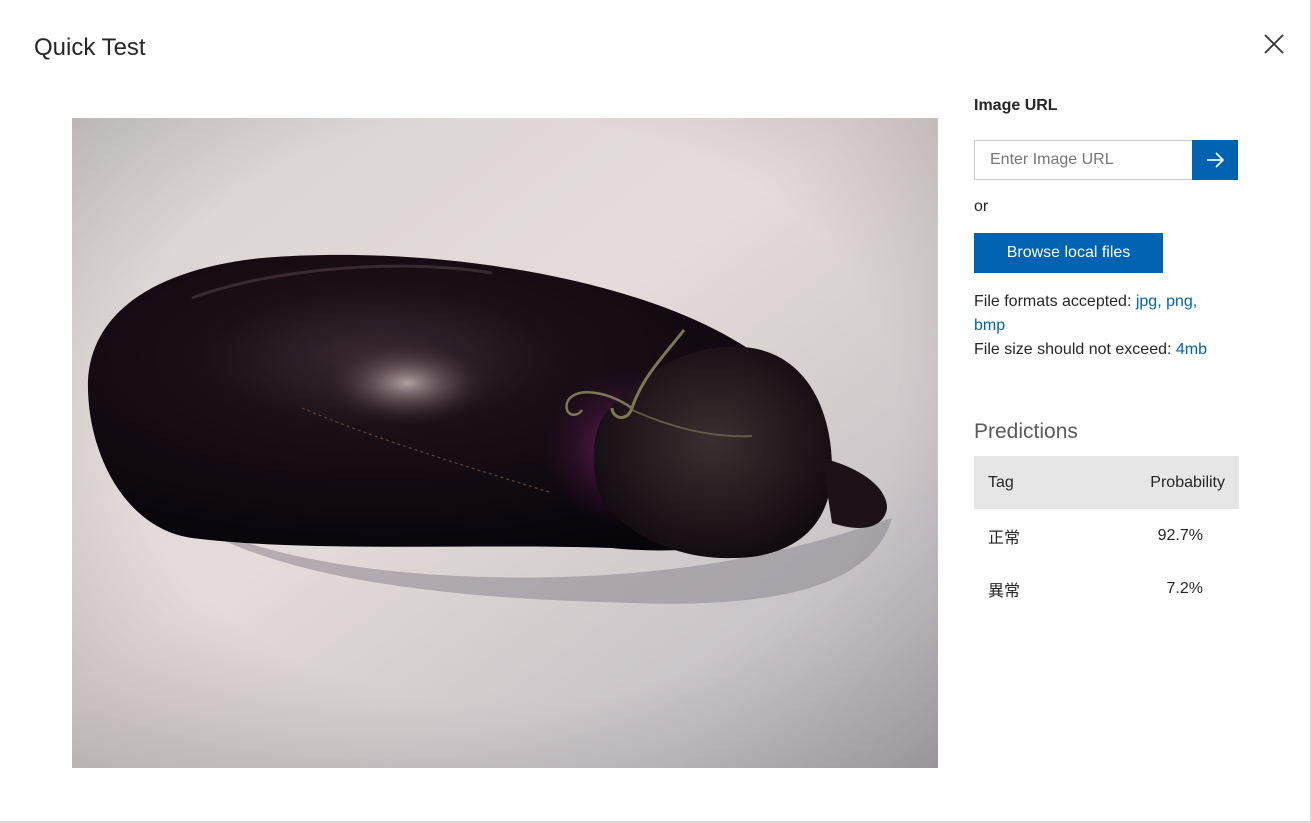  Describe the element at coordinates (981, 206) in the screenshot. I see `or-separator: or` at that location.